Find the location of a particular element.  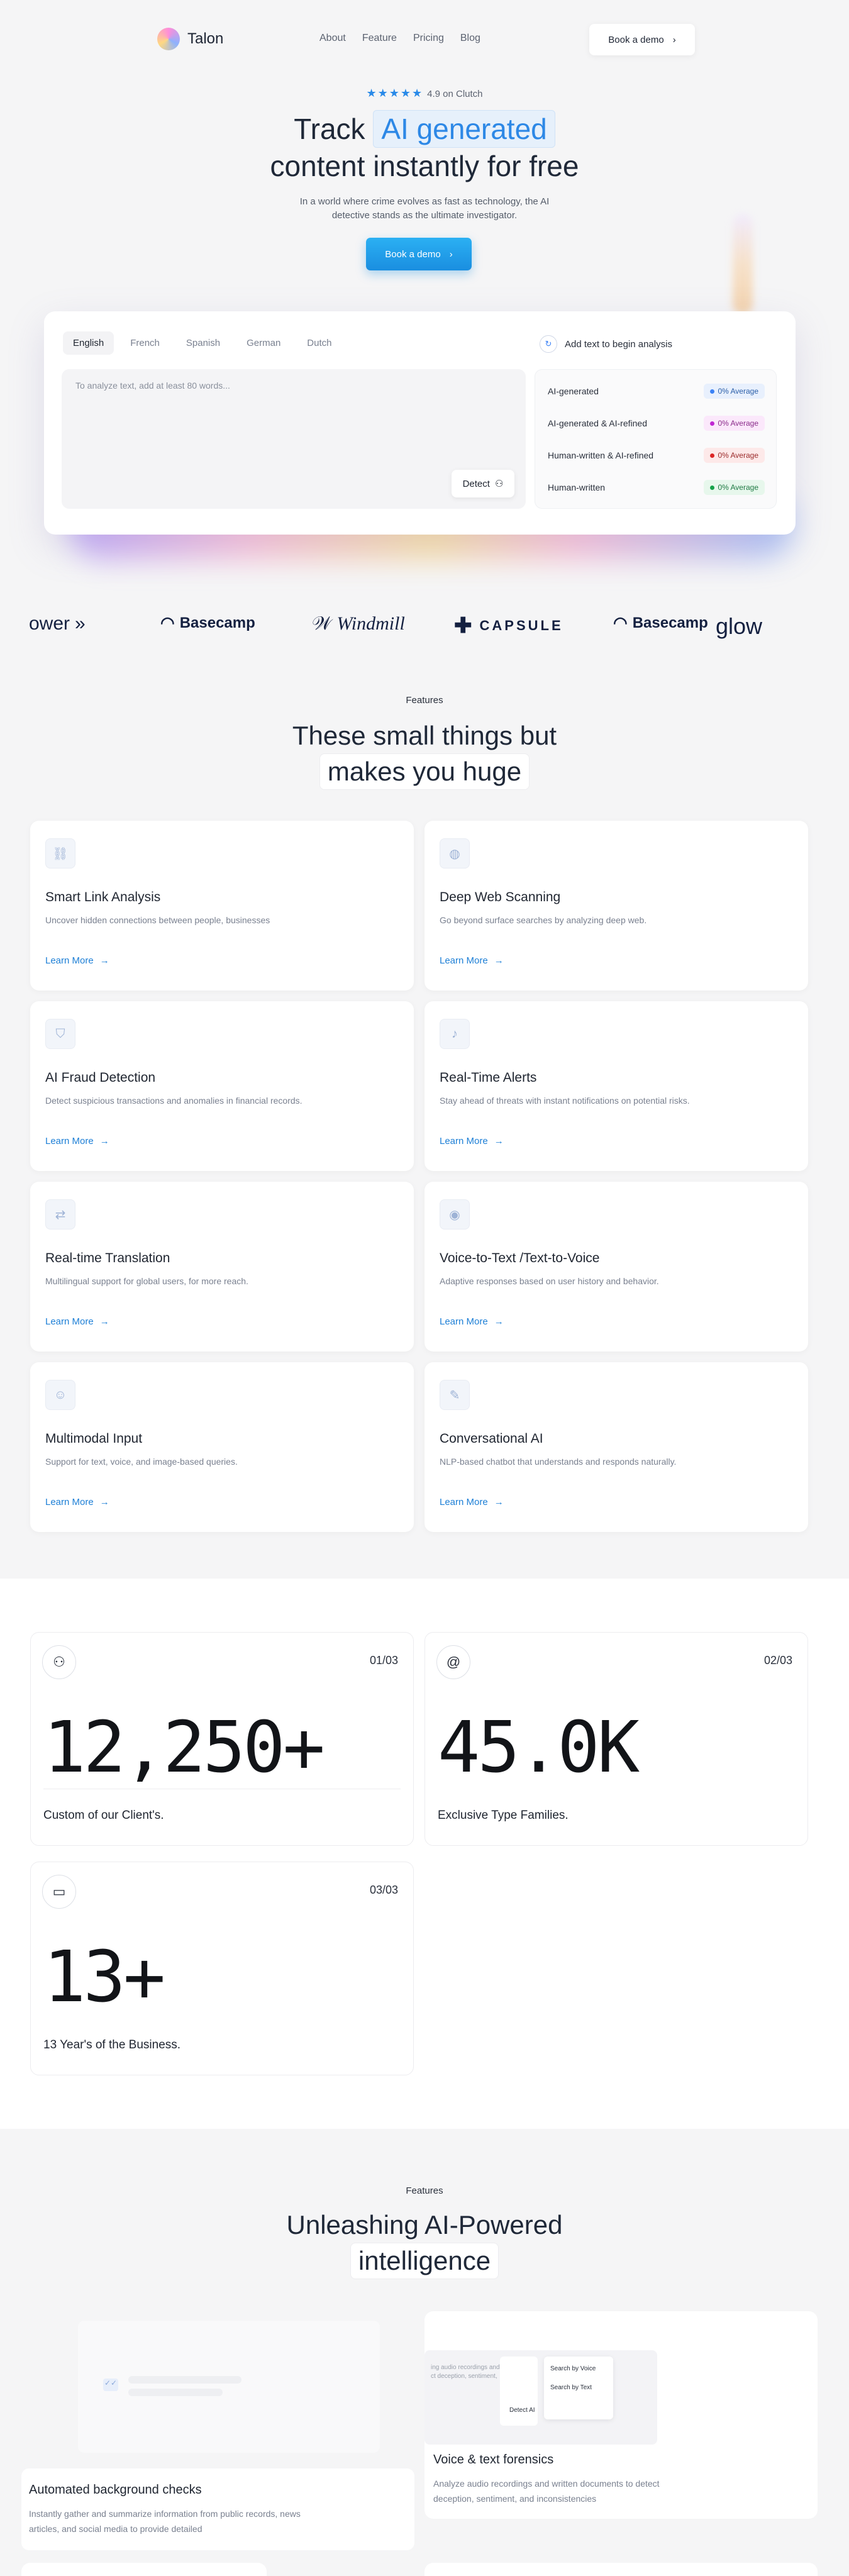

result-label: AI-generated is located at coordinates (573, 391).